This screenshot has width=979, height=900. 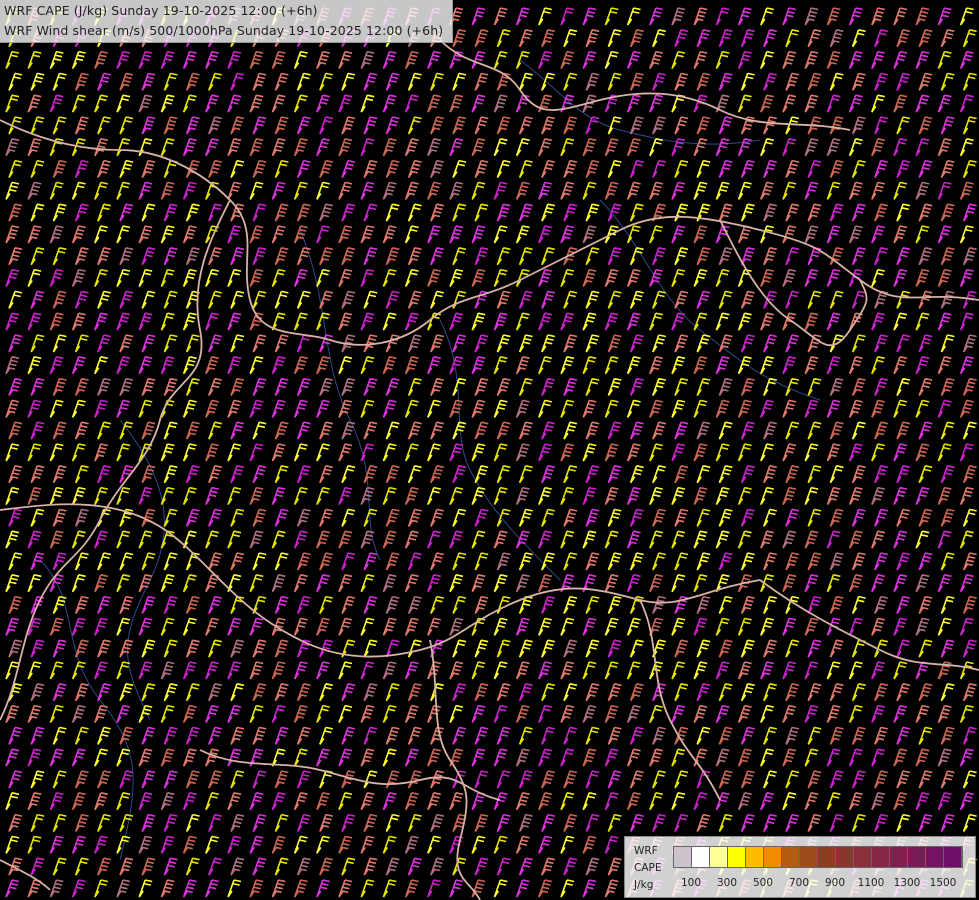 What do you see at coordinates (646, 851) in the screenshot?
I see `legend-model: WRF` at bounding box center [646, 851].